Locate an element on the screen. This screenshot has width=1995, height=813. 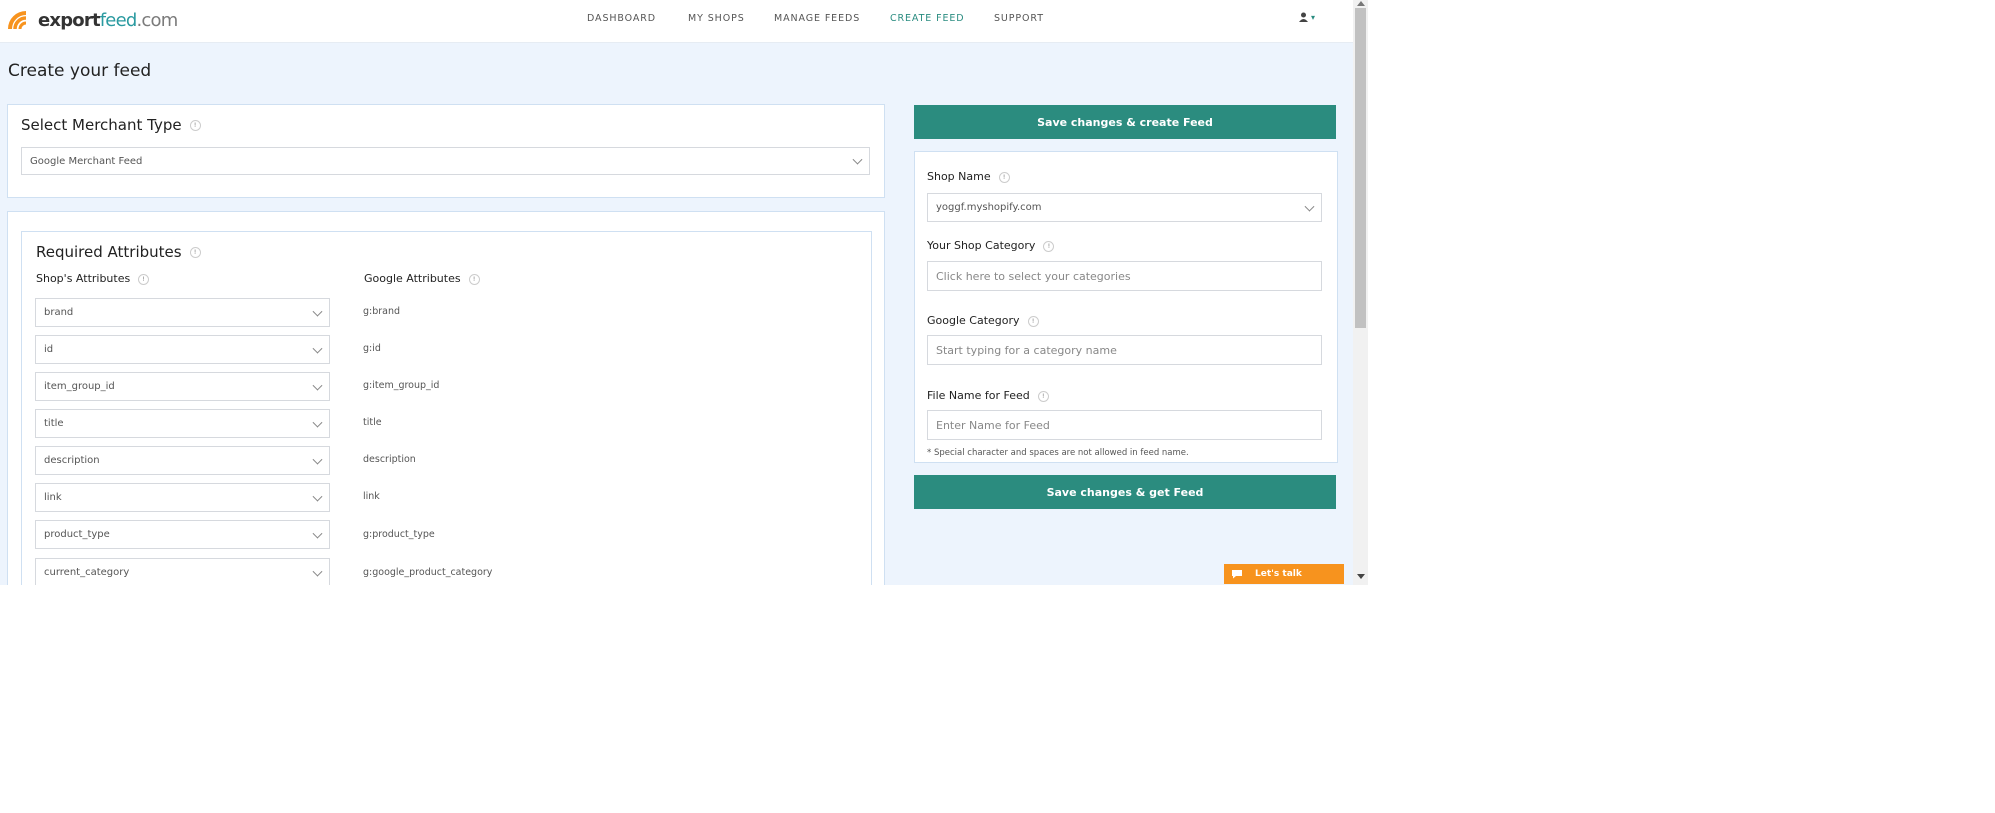
merchant-type-title: Select Merchant Type! is located at coordinates (111, 125).